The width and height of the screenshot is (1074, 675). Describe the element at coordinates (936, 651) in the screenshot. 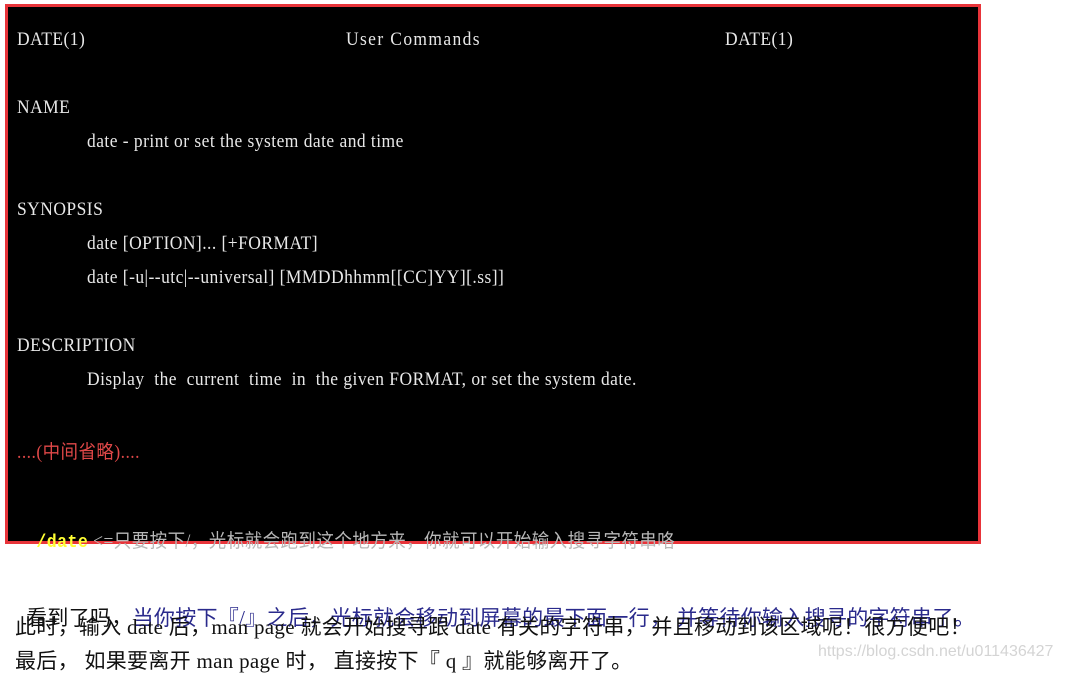

I see `watermark: https://blog.csdn.net/u011436427` at that location.